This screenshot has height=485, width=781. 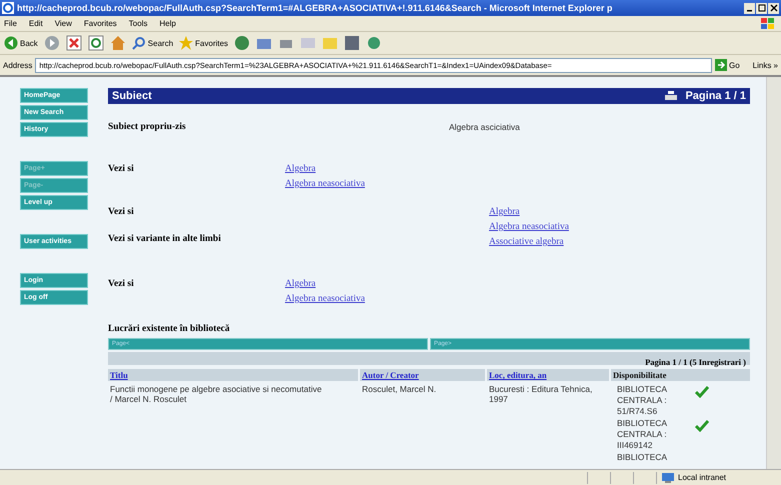 I want to click on back-button: Back, so click(x=21, y=43).